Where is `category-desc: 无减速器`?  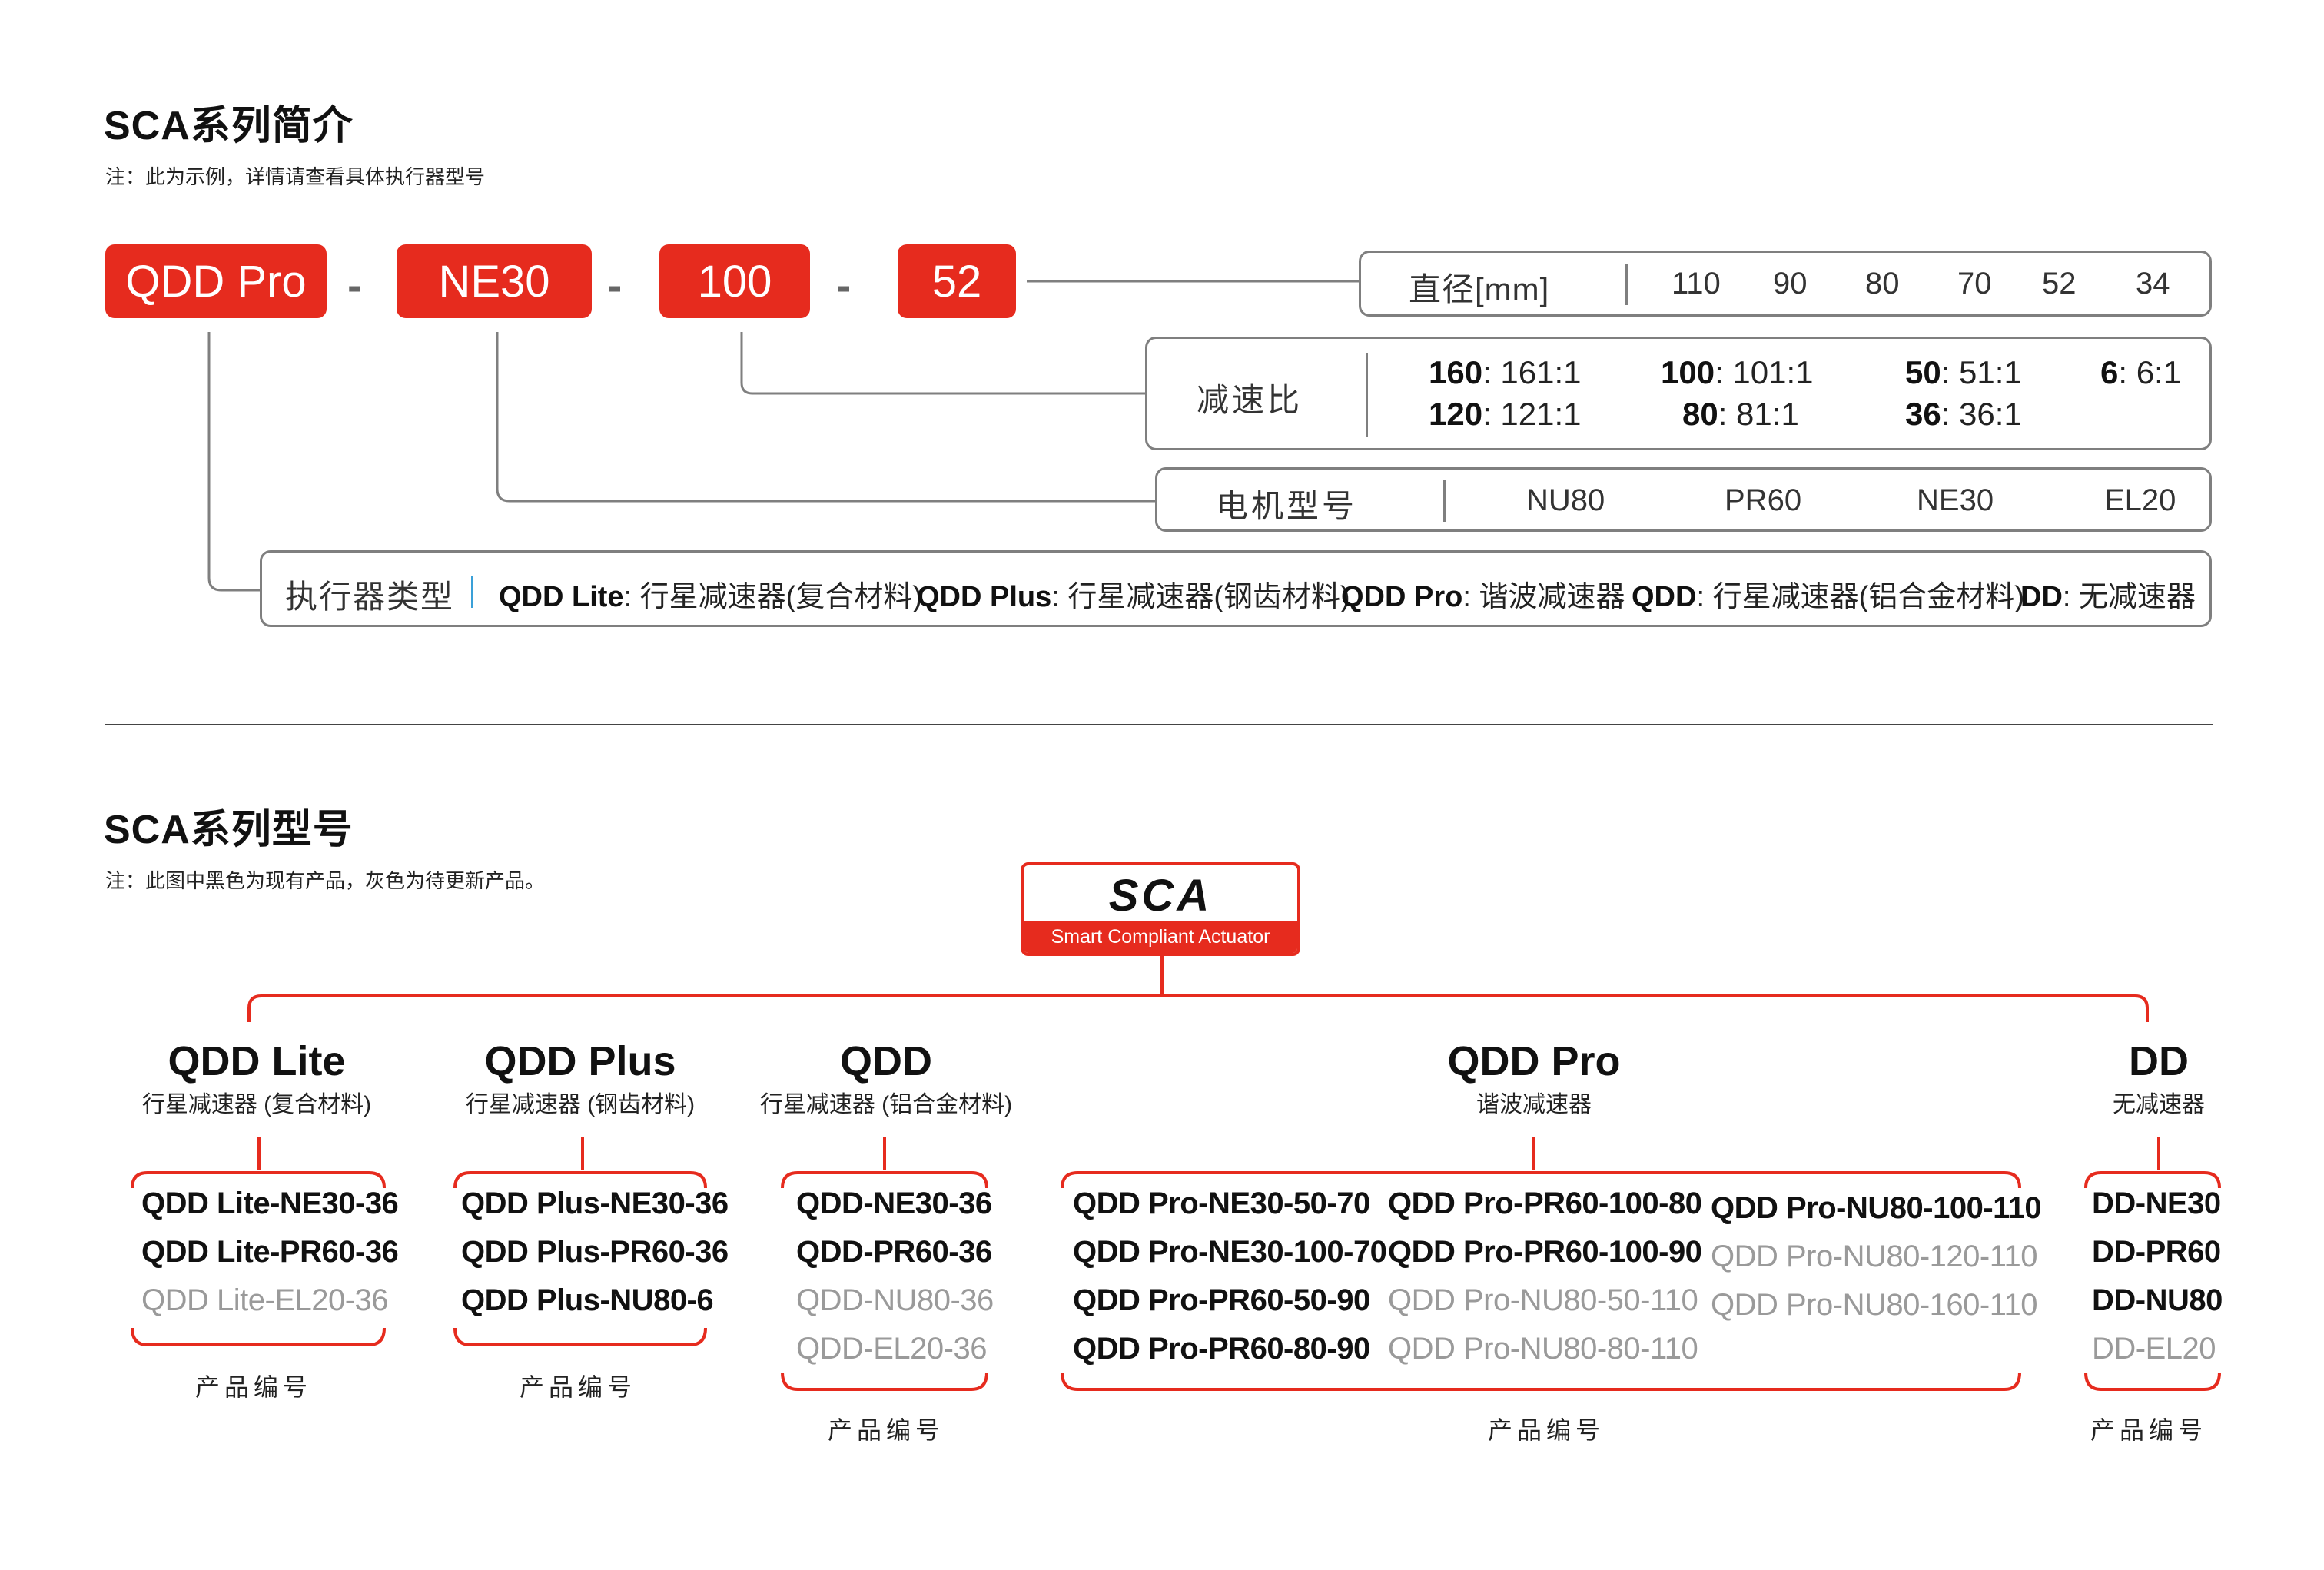
category-desc: 无减速器 is located at coordinates (2159, 1104).